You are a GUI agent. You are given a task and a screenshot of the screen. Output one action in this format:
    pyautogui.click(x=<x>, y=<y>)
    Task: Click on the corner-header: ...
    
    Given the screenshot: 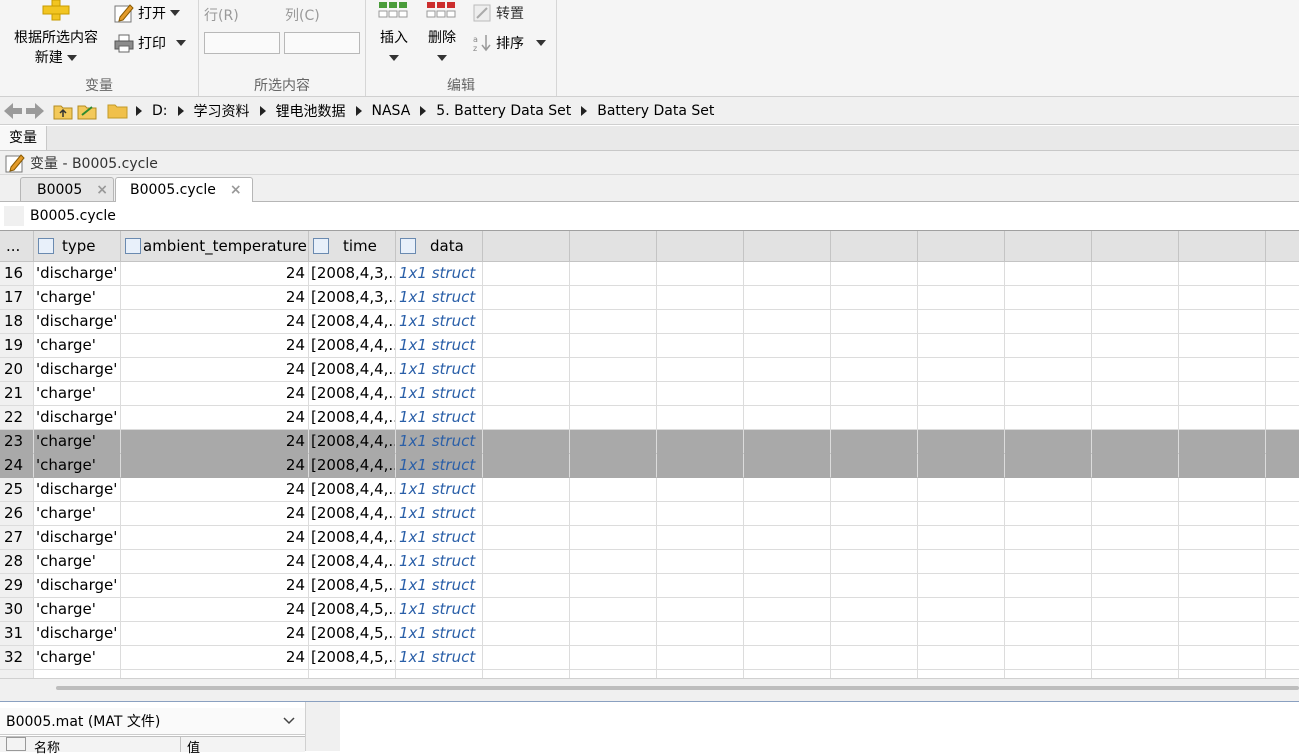 What is the action you would take?
    pyautogui.click(x=17, y=246)
    